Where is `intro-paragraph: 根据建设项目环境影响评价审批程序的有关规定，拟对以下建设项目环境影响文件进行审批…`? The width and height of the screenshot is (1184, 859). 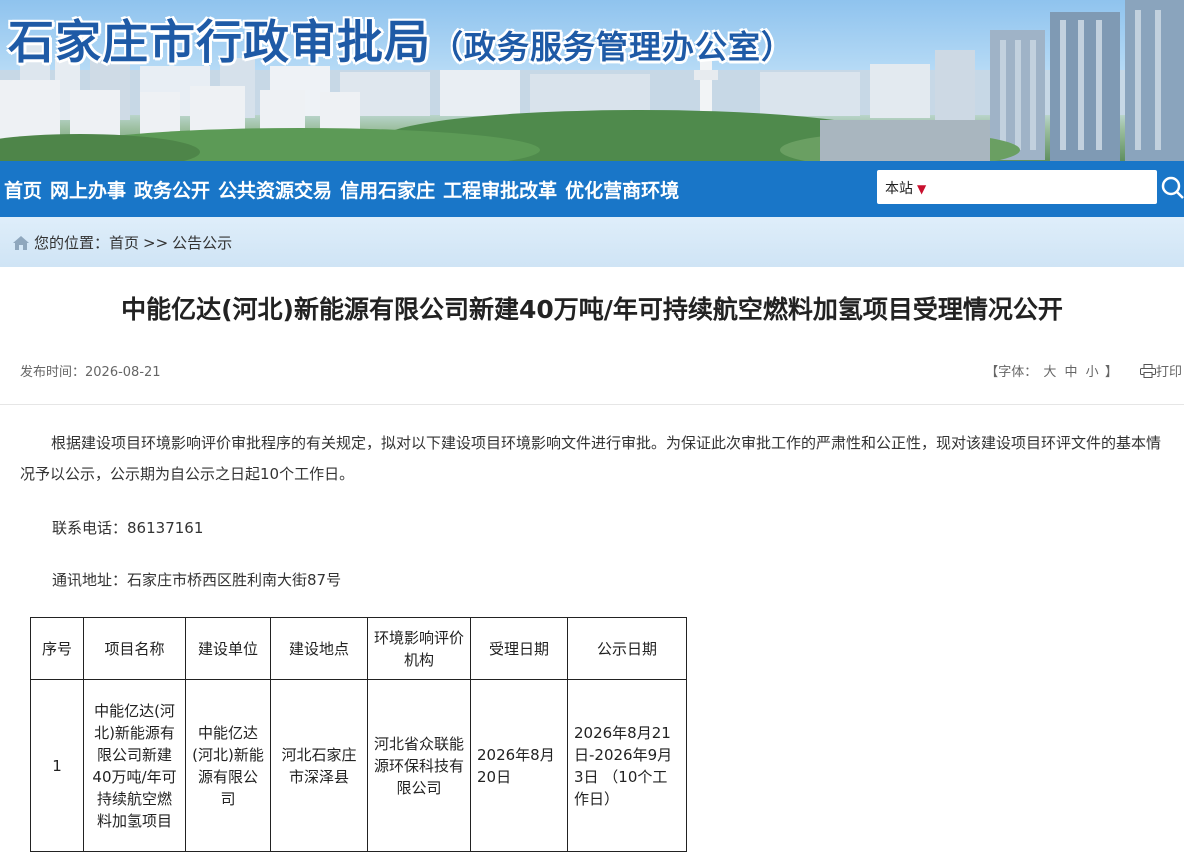 intro-paragraph: 根据建设项目环境影响评价审批程序的有关规定，拟对以下建设项目环境影响文件进行审批… is located at coordinates (591, 458).